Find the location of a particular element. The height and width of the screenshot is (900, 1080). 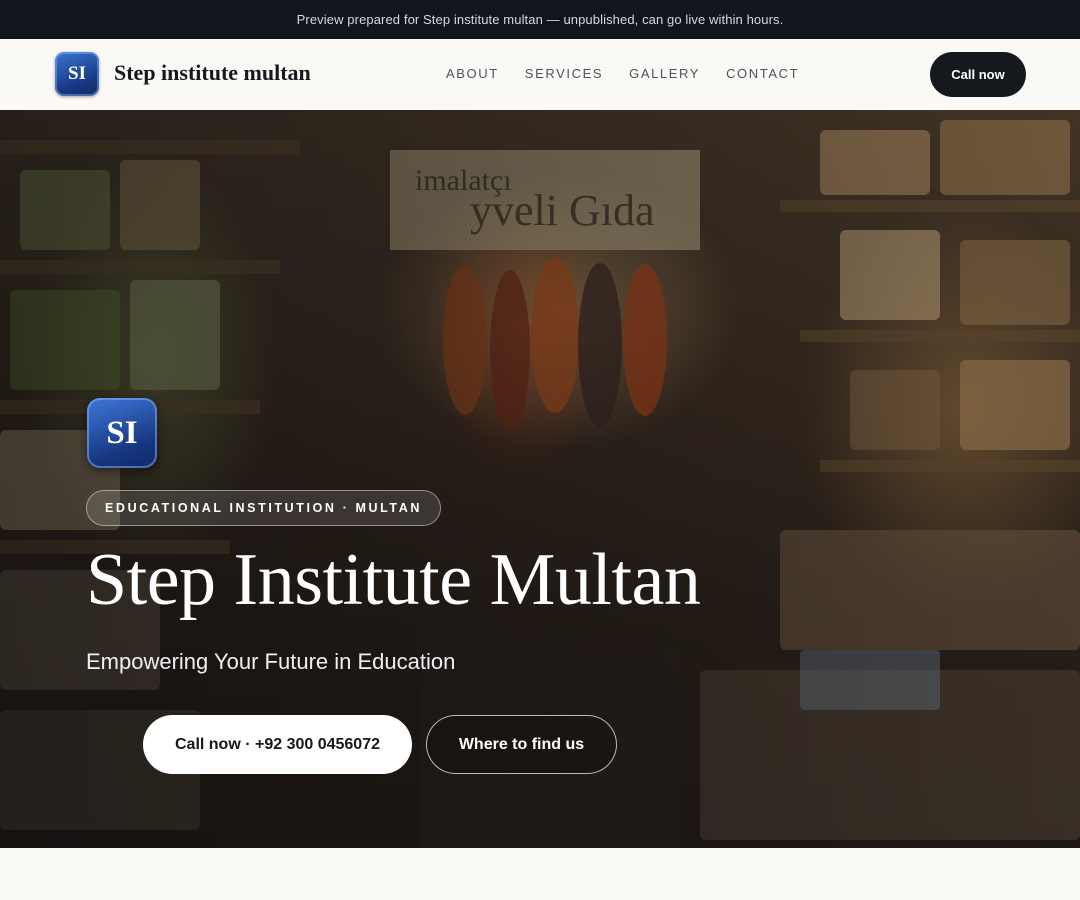

call-now-button: Call now is located at coordinates (978, 74).